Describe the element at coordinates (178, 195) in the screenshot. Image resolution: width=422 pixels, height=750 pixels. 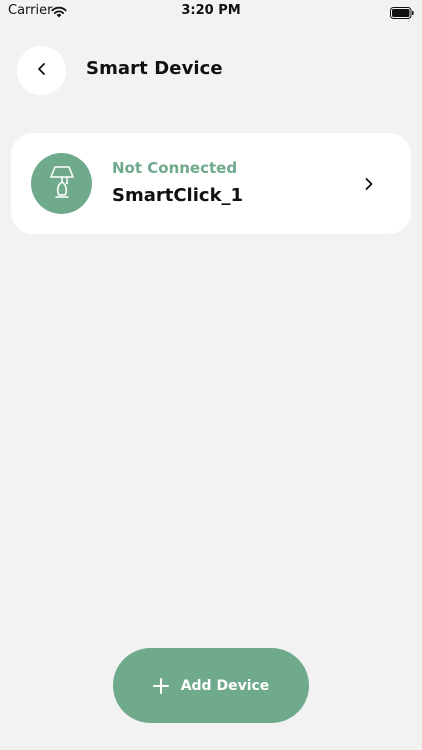
I see `device-name: SmartClick_1` at that location.